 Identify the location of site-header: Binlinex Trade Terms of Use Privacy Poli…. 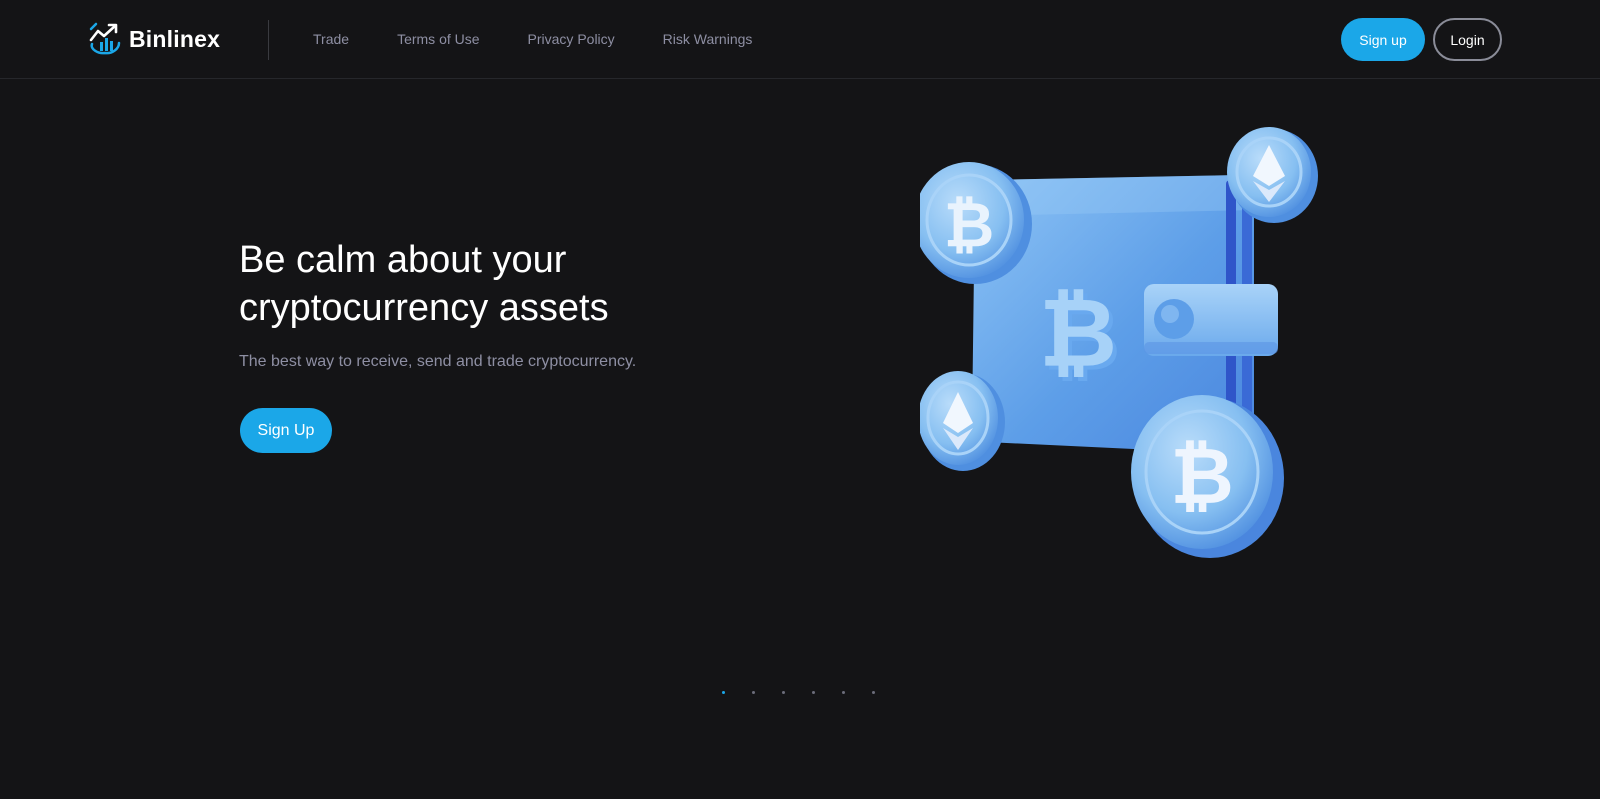
(800, 39).